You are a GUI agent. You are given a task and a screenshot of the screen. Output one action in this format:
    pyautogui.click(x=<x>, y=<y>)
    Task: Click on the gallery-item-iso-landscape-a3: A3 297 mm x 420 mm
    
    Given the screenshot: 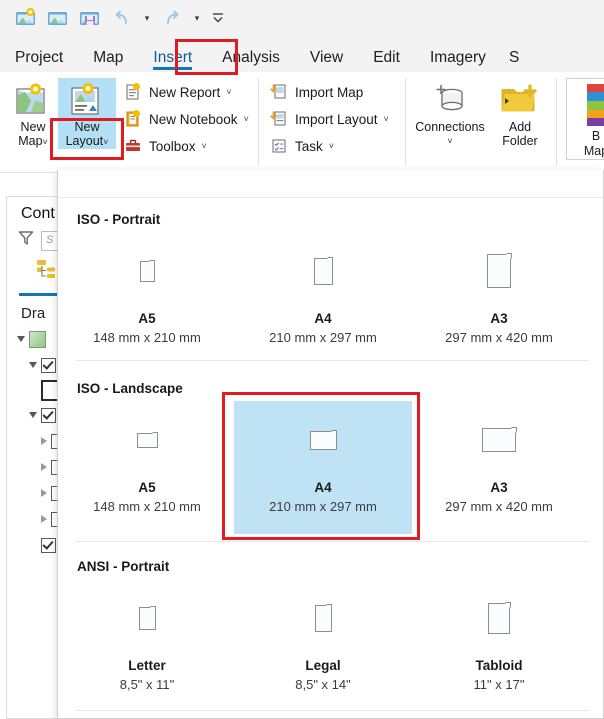 What is the action you would take?
    pyautogui.click(x=499, y=459)
    